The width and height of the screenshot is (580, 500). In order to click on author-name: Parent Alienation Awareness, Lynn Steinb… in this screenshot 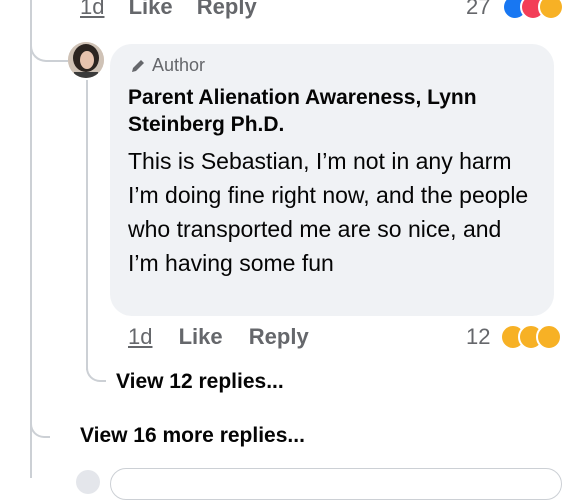, I will do `click(333, 111)`.